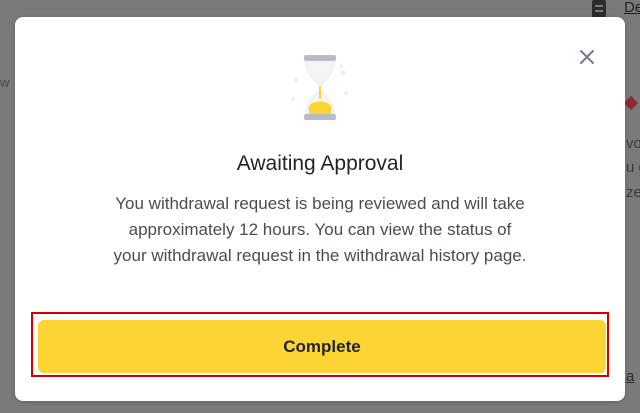 This screenshot has height=413, width=640. I want to click on background-left-fragment: w, so click(5, 82).